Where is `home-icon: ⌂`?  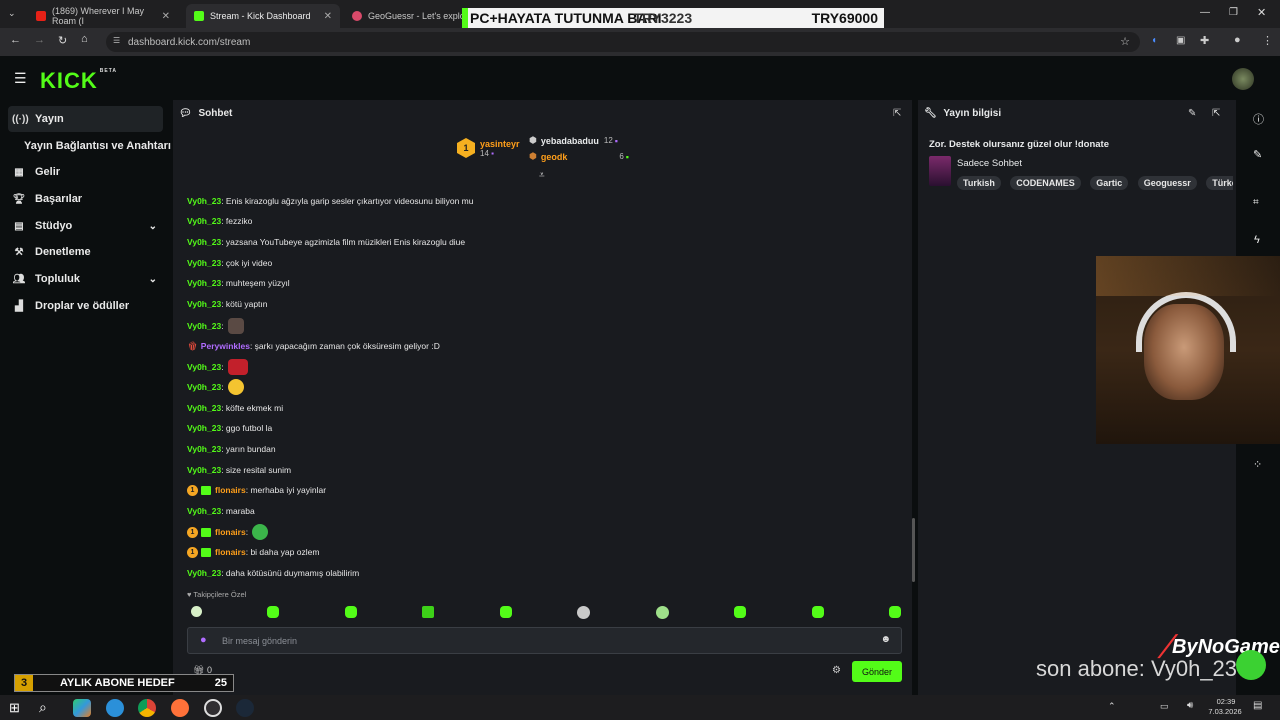 home-icon: ⌂ is located at coordinates (84, 39).